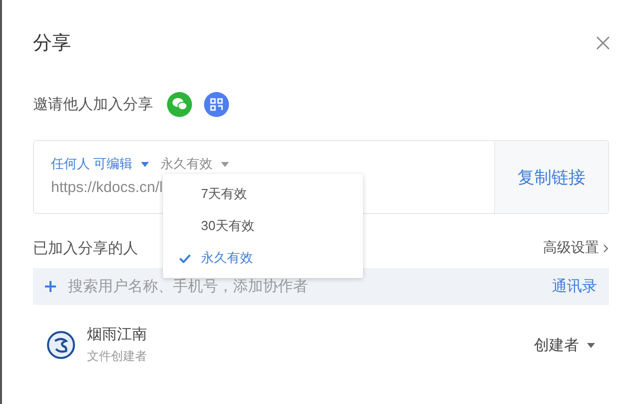 Image resolution: width=640 pixels, height=404 pixels. What do you see at coordinates (117, 334) in the screenshot?
I see `member-name: 烟雨江南` at bounding box center [117, 334].